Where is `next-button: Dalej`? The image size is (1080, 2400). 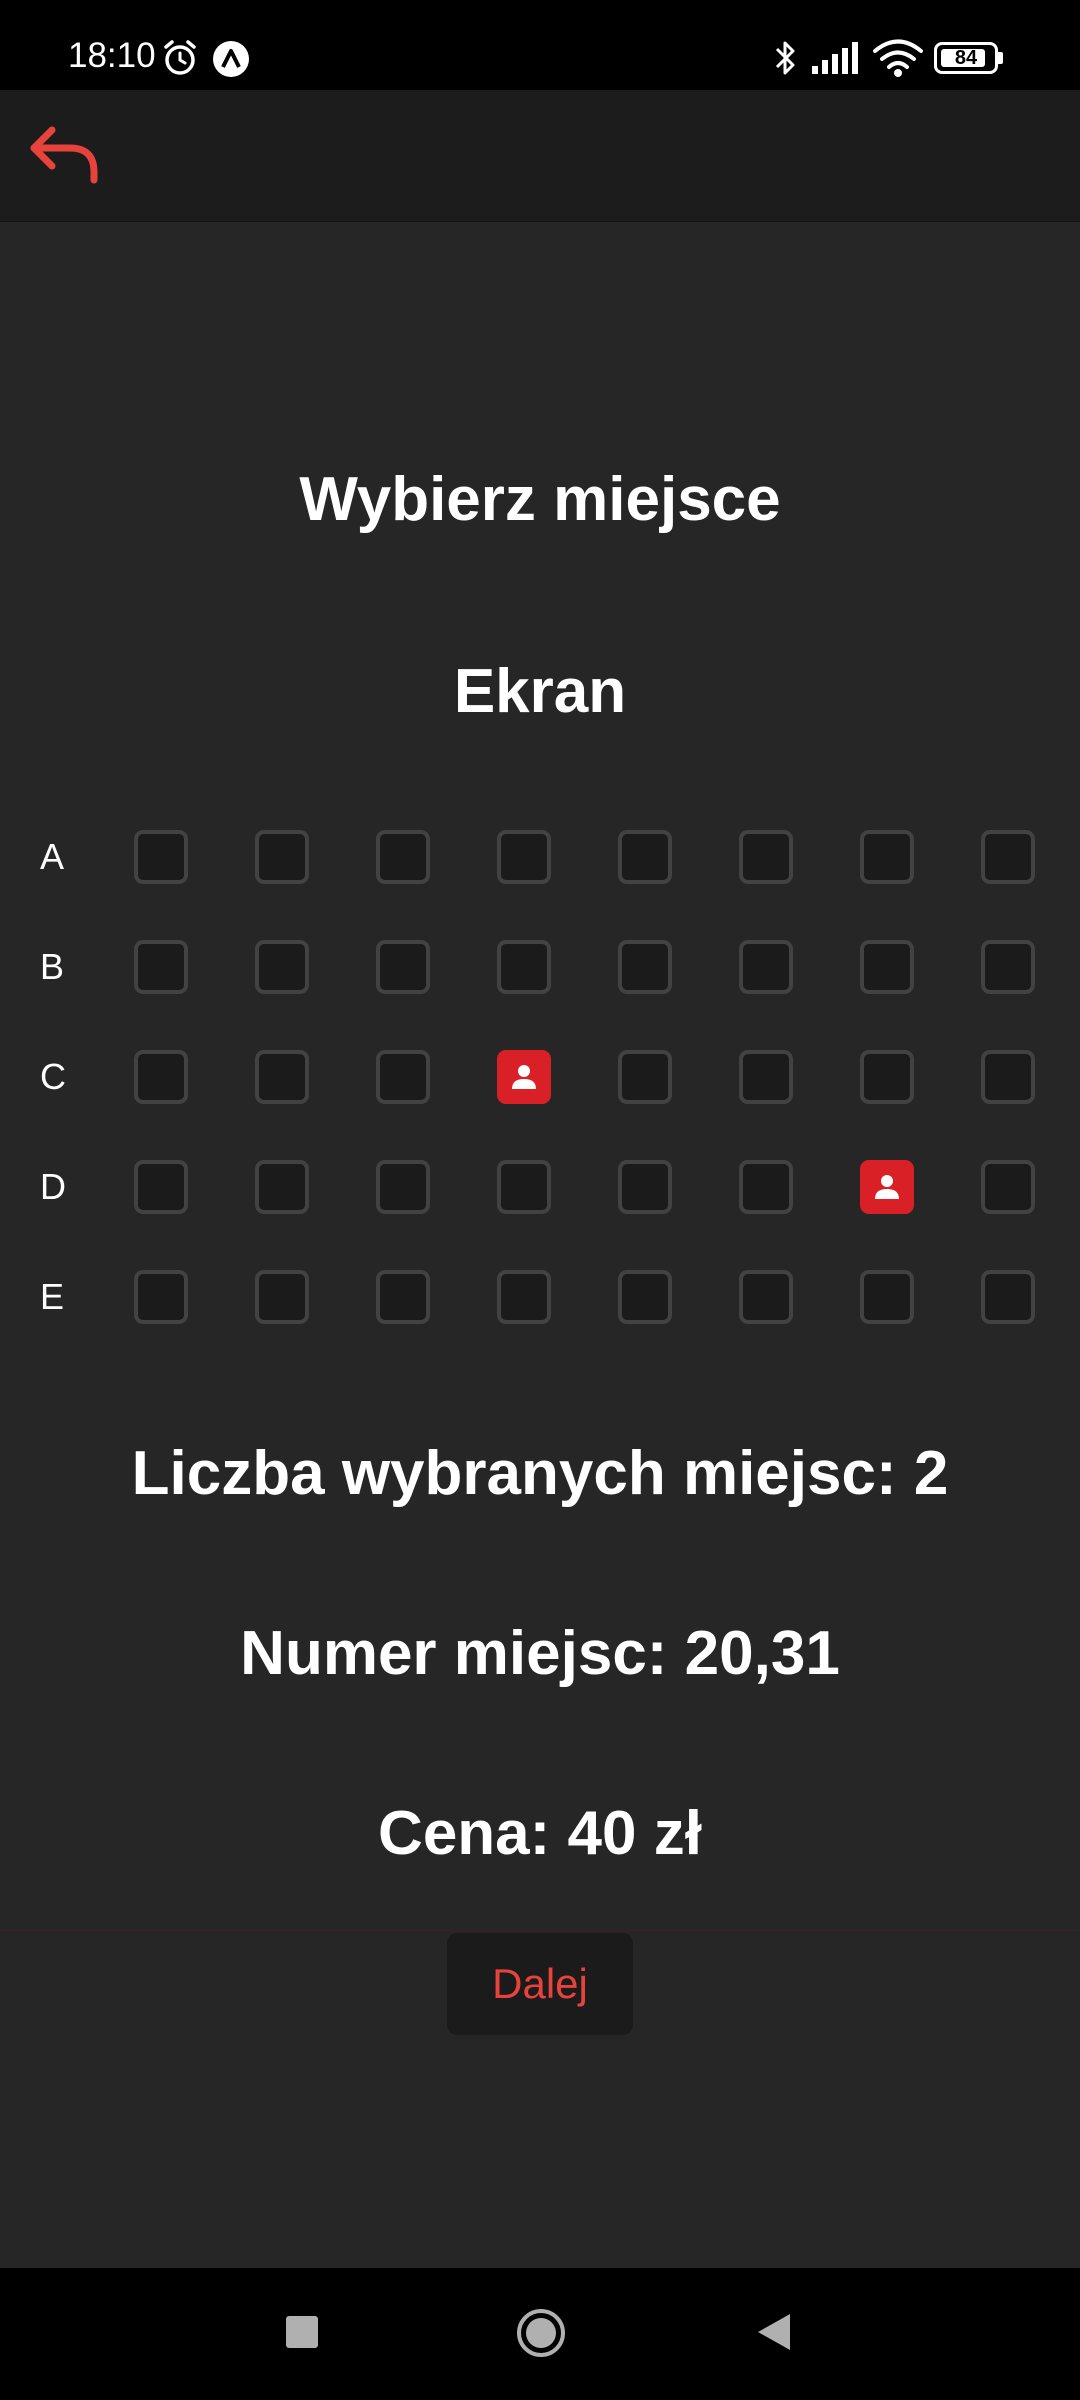
next-button: Dalej is located at coordinates (540, 1984).